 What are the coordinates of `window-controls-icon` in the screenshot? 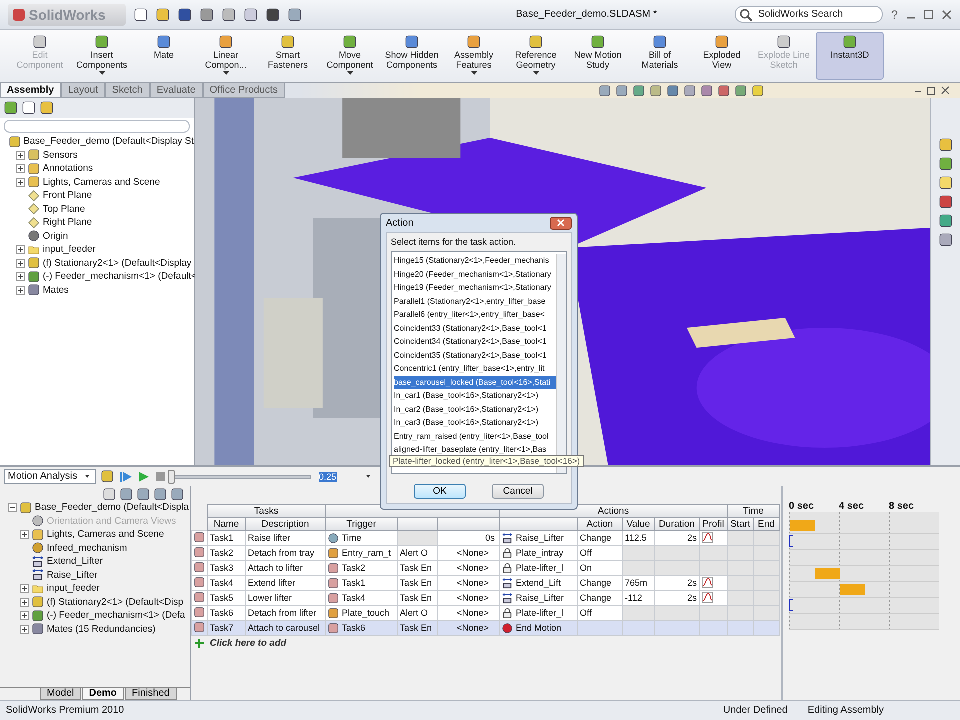 It's located at (932, 91).